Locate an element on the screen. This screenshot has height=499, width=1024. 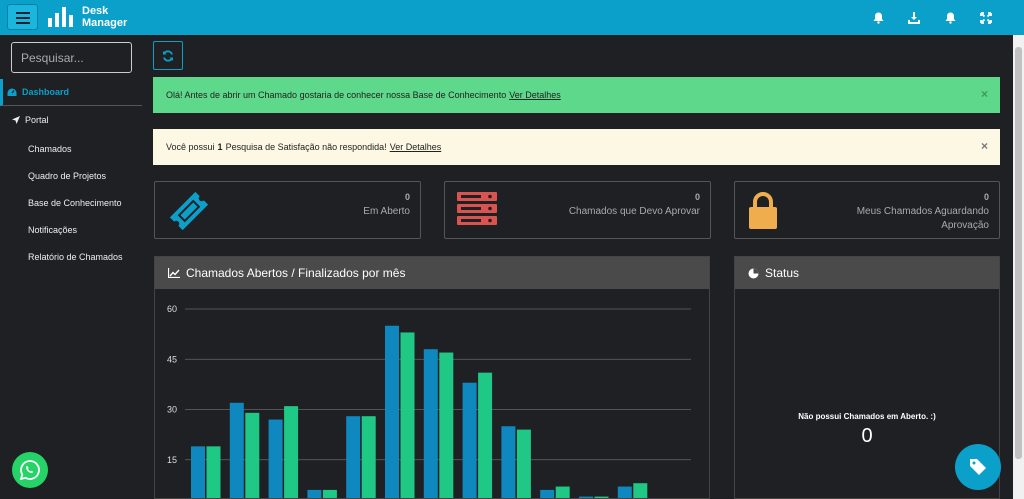
alert-text: Você possui is located at coordinates (190, 147).